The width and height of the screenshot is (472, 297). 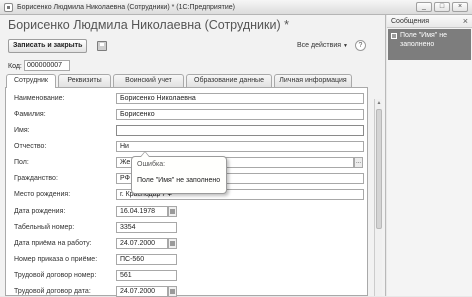 I want to click on name-field: Борисенко Николаевна, so click(x=240, y=98).